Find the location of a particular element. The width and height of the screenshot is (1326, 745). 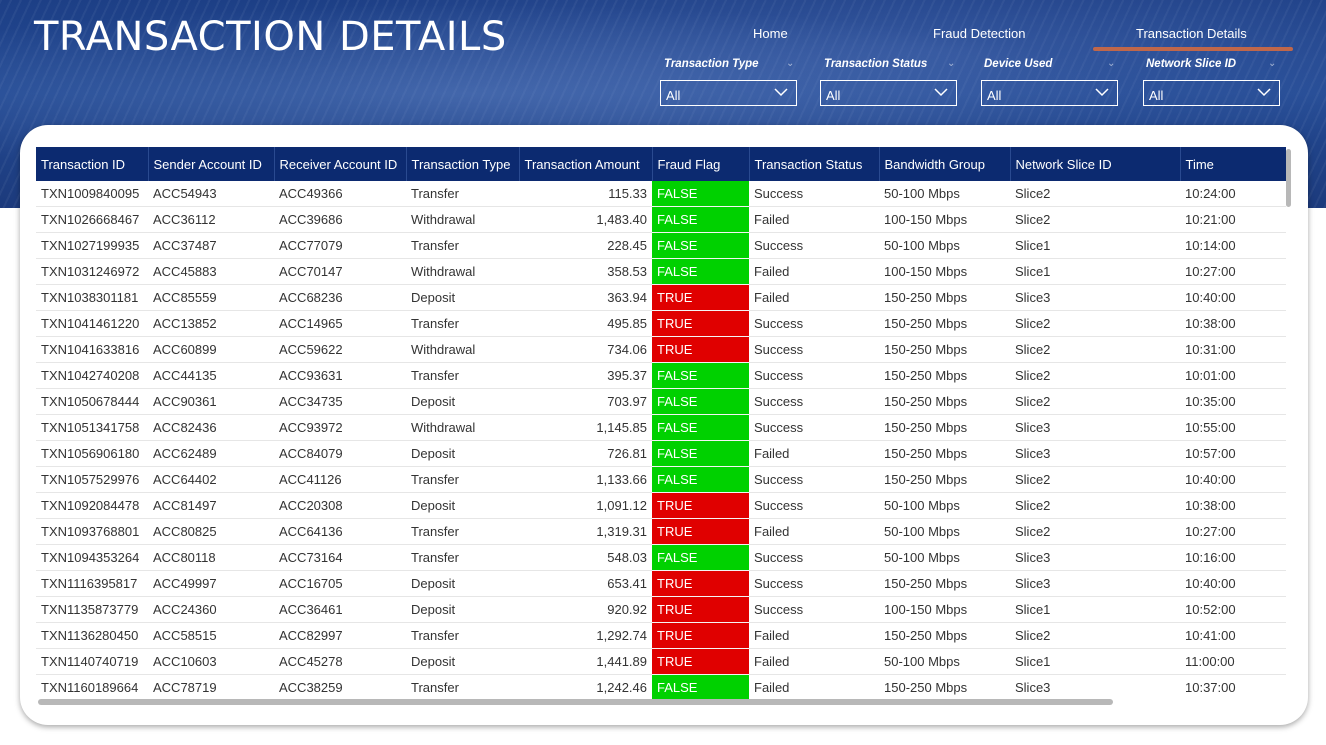

table-cell: 50-100 Mbps is located at coordinates (944, 194).